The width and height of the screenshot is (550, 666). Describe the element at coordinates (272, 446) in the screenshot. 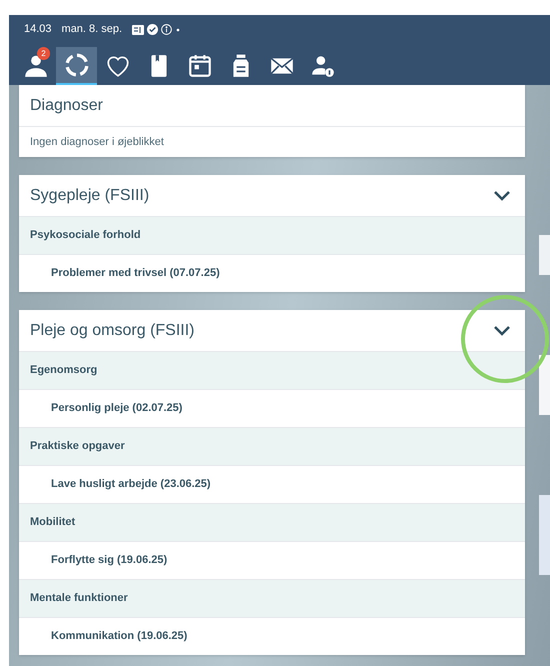

I see `category-row: Praktiske opgaver` at that location.